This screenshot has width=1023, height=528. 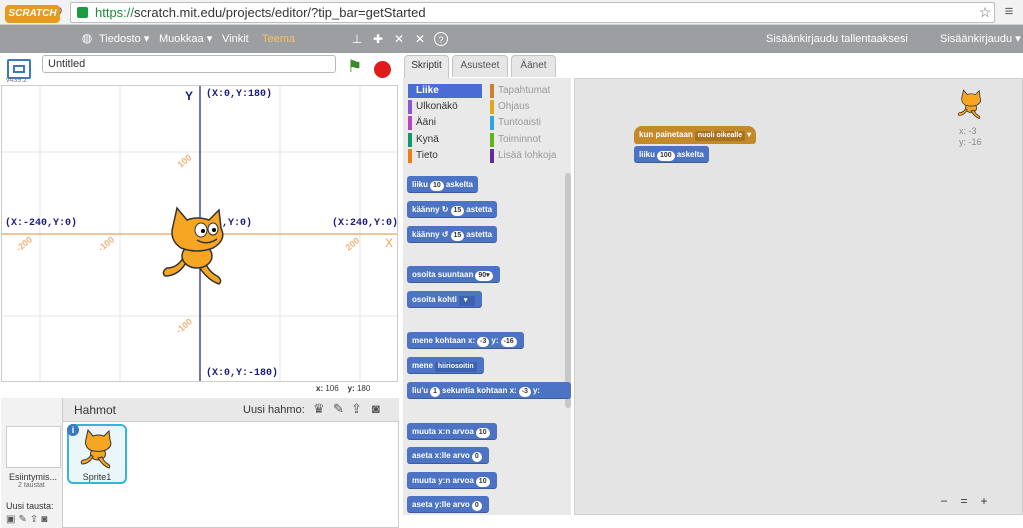 What do you see at coordinates (357, 39) in the screenshot?
I see `duplicate-stamp-icon: ⊥` at bounding box center [357, 39].